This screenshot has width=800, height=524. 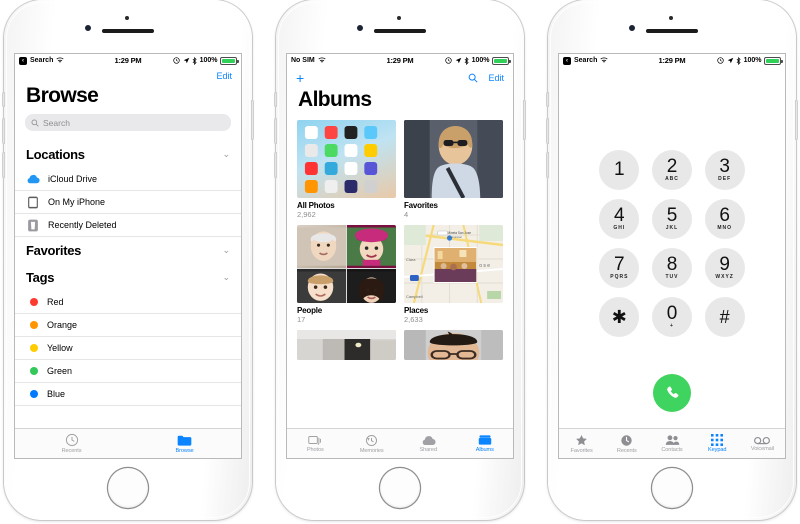 I want to click on key-number: #, so click(x=724, y=317).